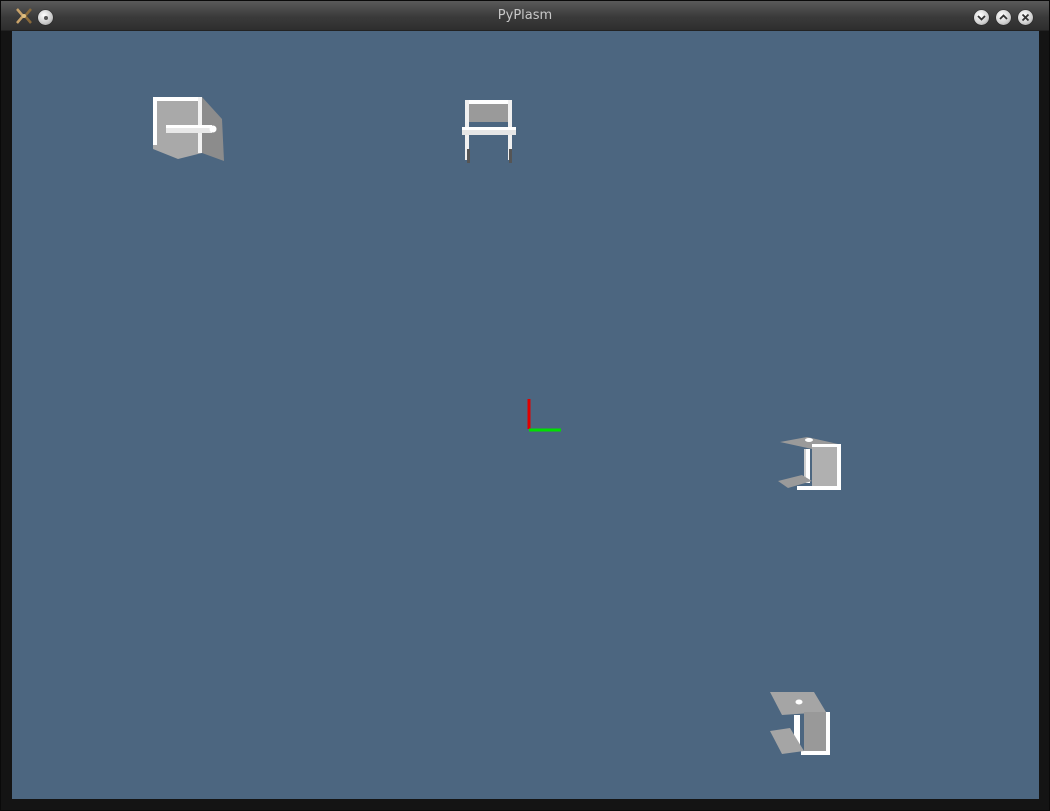 The width and height of the screenshot is (1050, 811). What do you see at coordinates (981, 17) in the screenshot?
I see `minimize-icon` at bounding box center [981, 17].